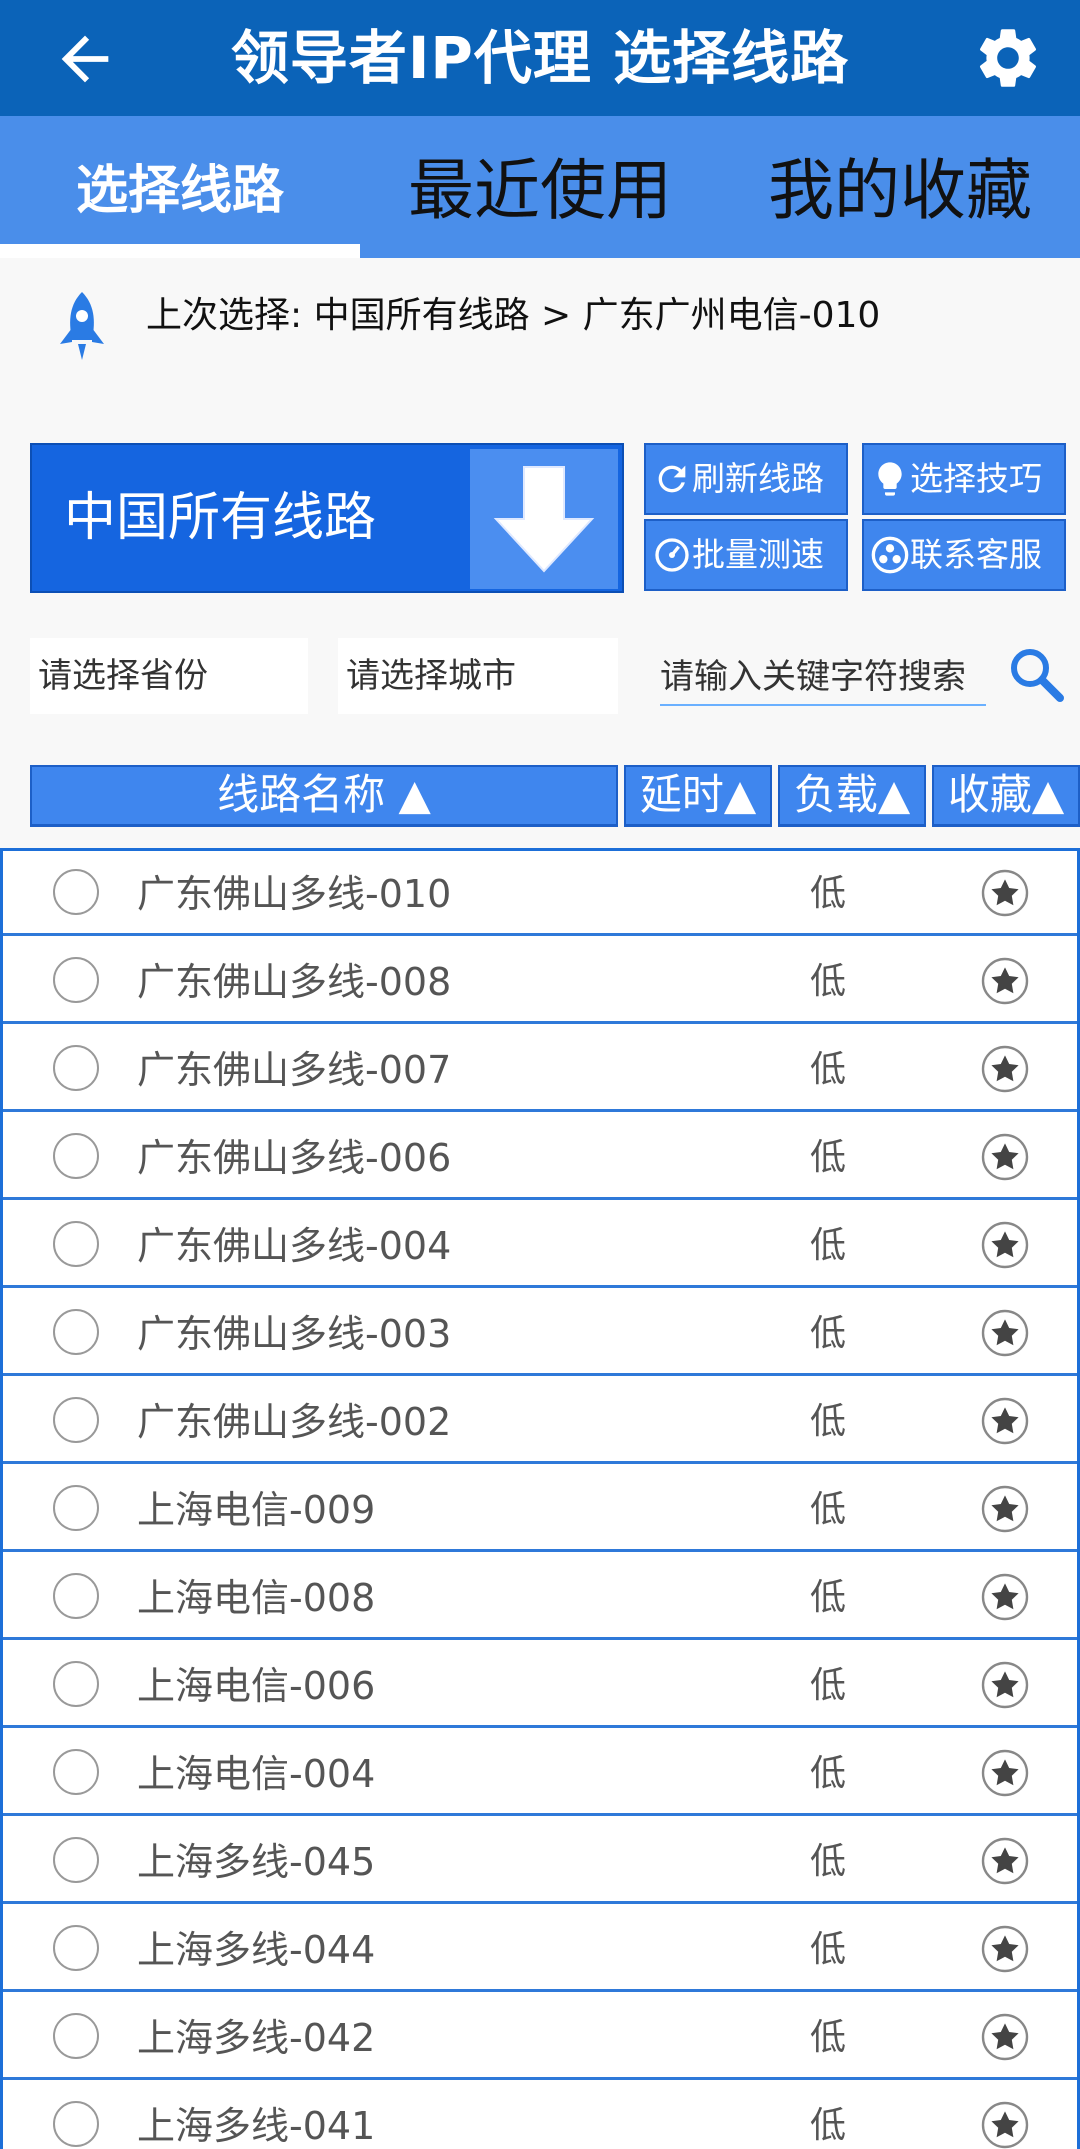 The width and height of the screenshot is (1080, 2149). Describe the element at coordinates (540, 1157) in the screenshot. I see `line-row: 广东佛山多线-006 低` at that location.